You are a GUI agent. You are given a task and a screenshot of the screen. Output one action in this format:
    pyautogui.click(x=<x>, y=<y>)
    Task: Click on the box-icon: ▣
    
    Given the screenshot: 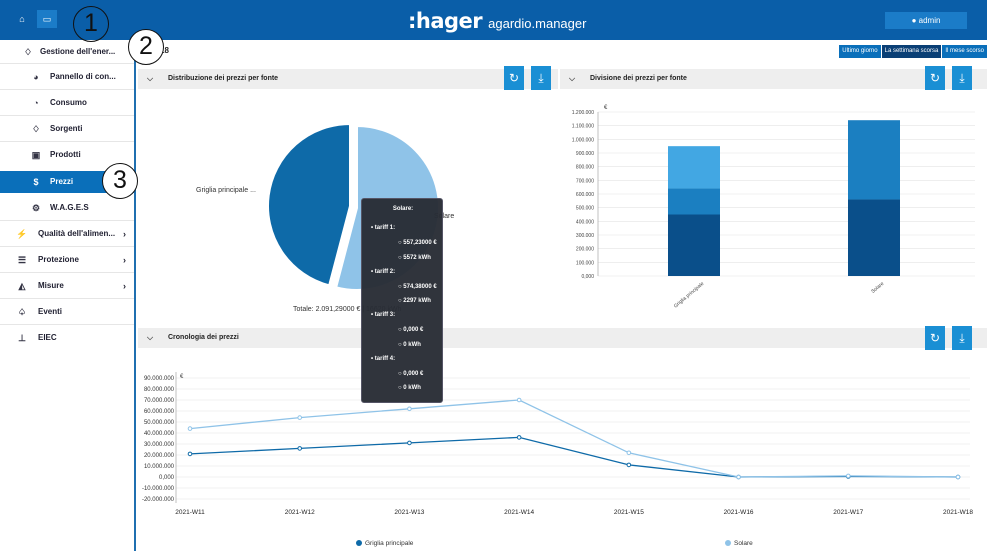 What is the action you would take?
    pyautogui.click(x=36, y=155)
    